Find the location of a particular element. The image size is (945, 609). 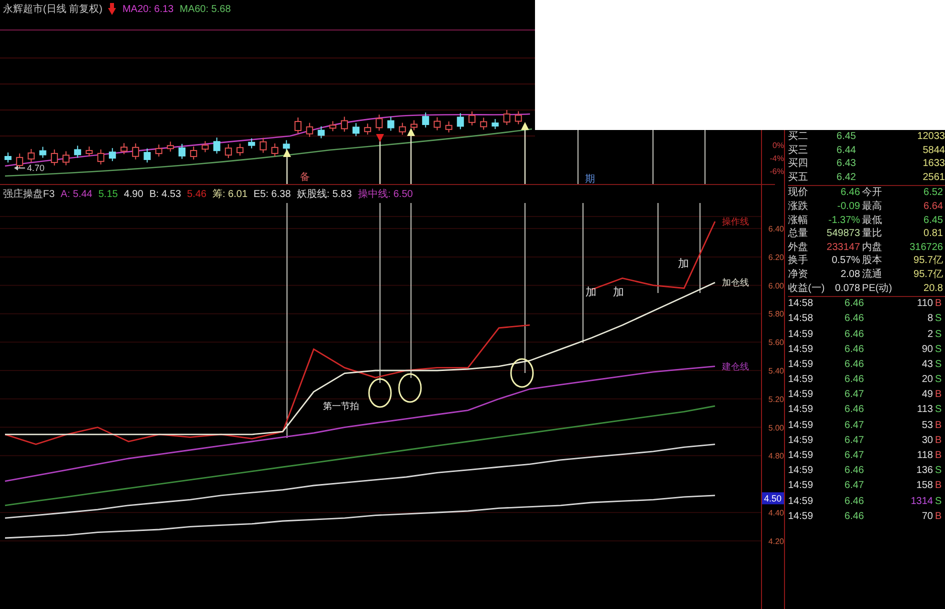

quote-value: 0.57% is located at coordinates (845, 261).